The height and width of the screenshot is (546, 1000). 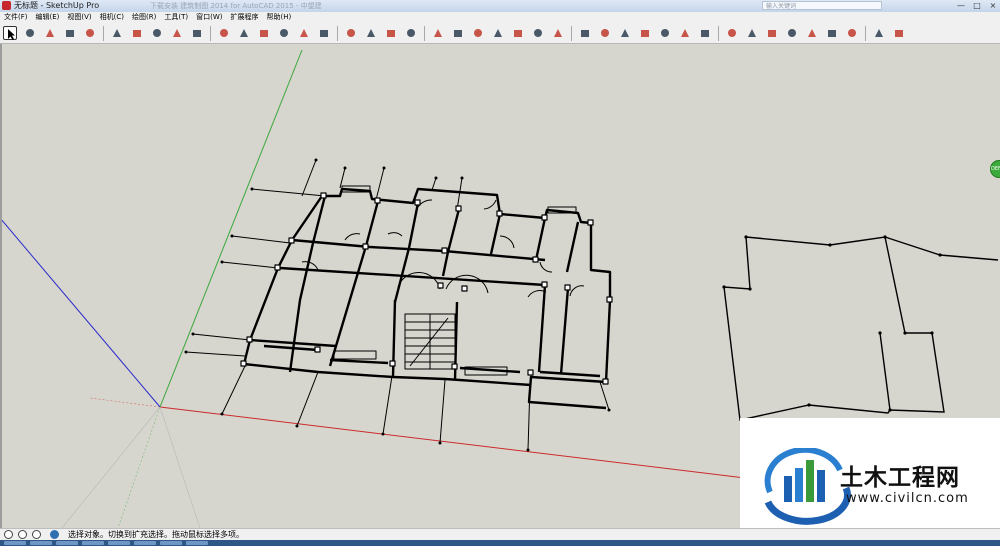 I want to click on minimize-button: —, so click(x=961, y=6).